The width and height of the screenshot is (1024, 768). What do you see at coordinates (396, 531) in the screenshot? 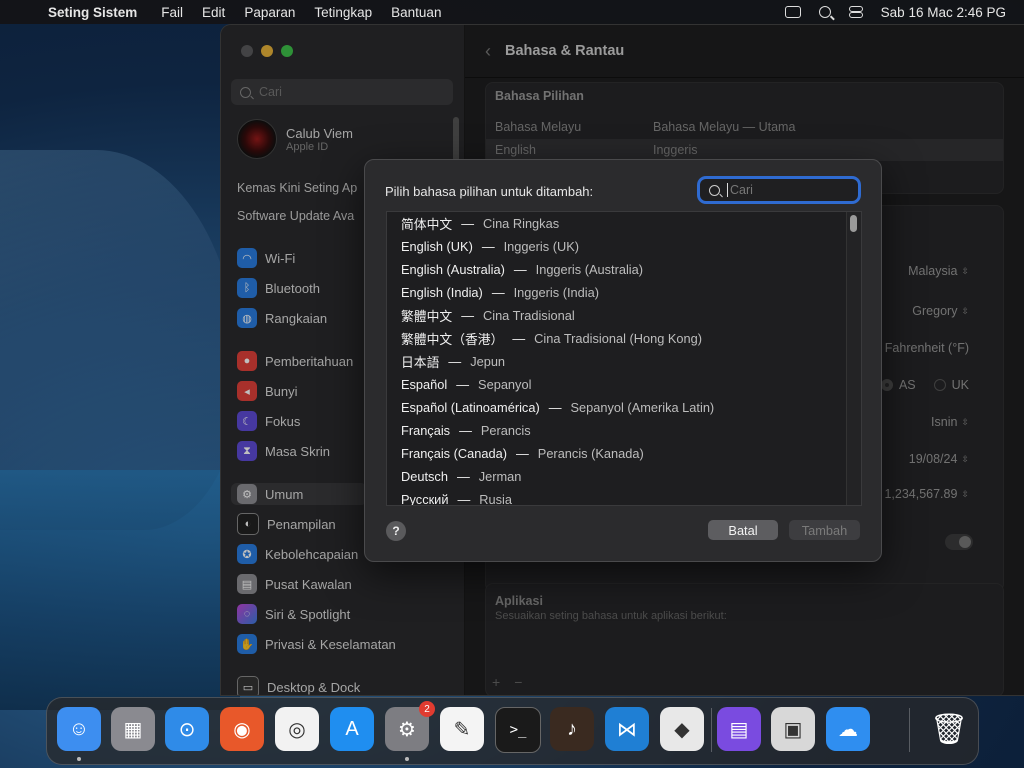
I see `help-button: ?` at bounding box center [396, 531].